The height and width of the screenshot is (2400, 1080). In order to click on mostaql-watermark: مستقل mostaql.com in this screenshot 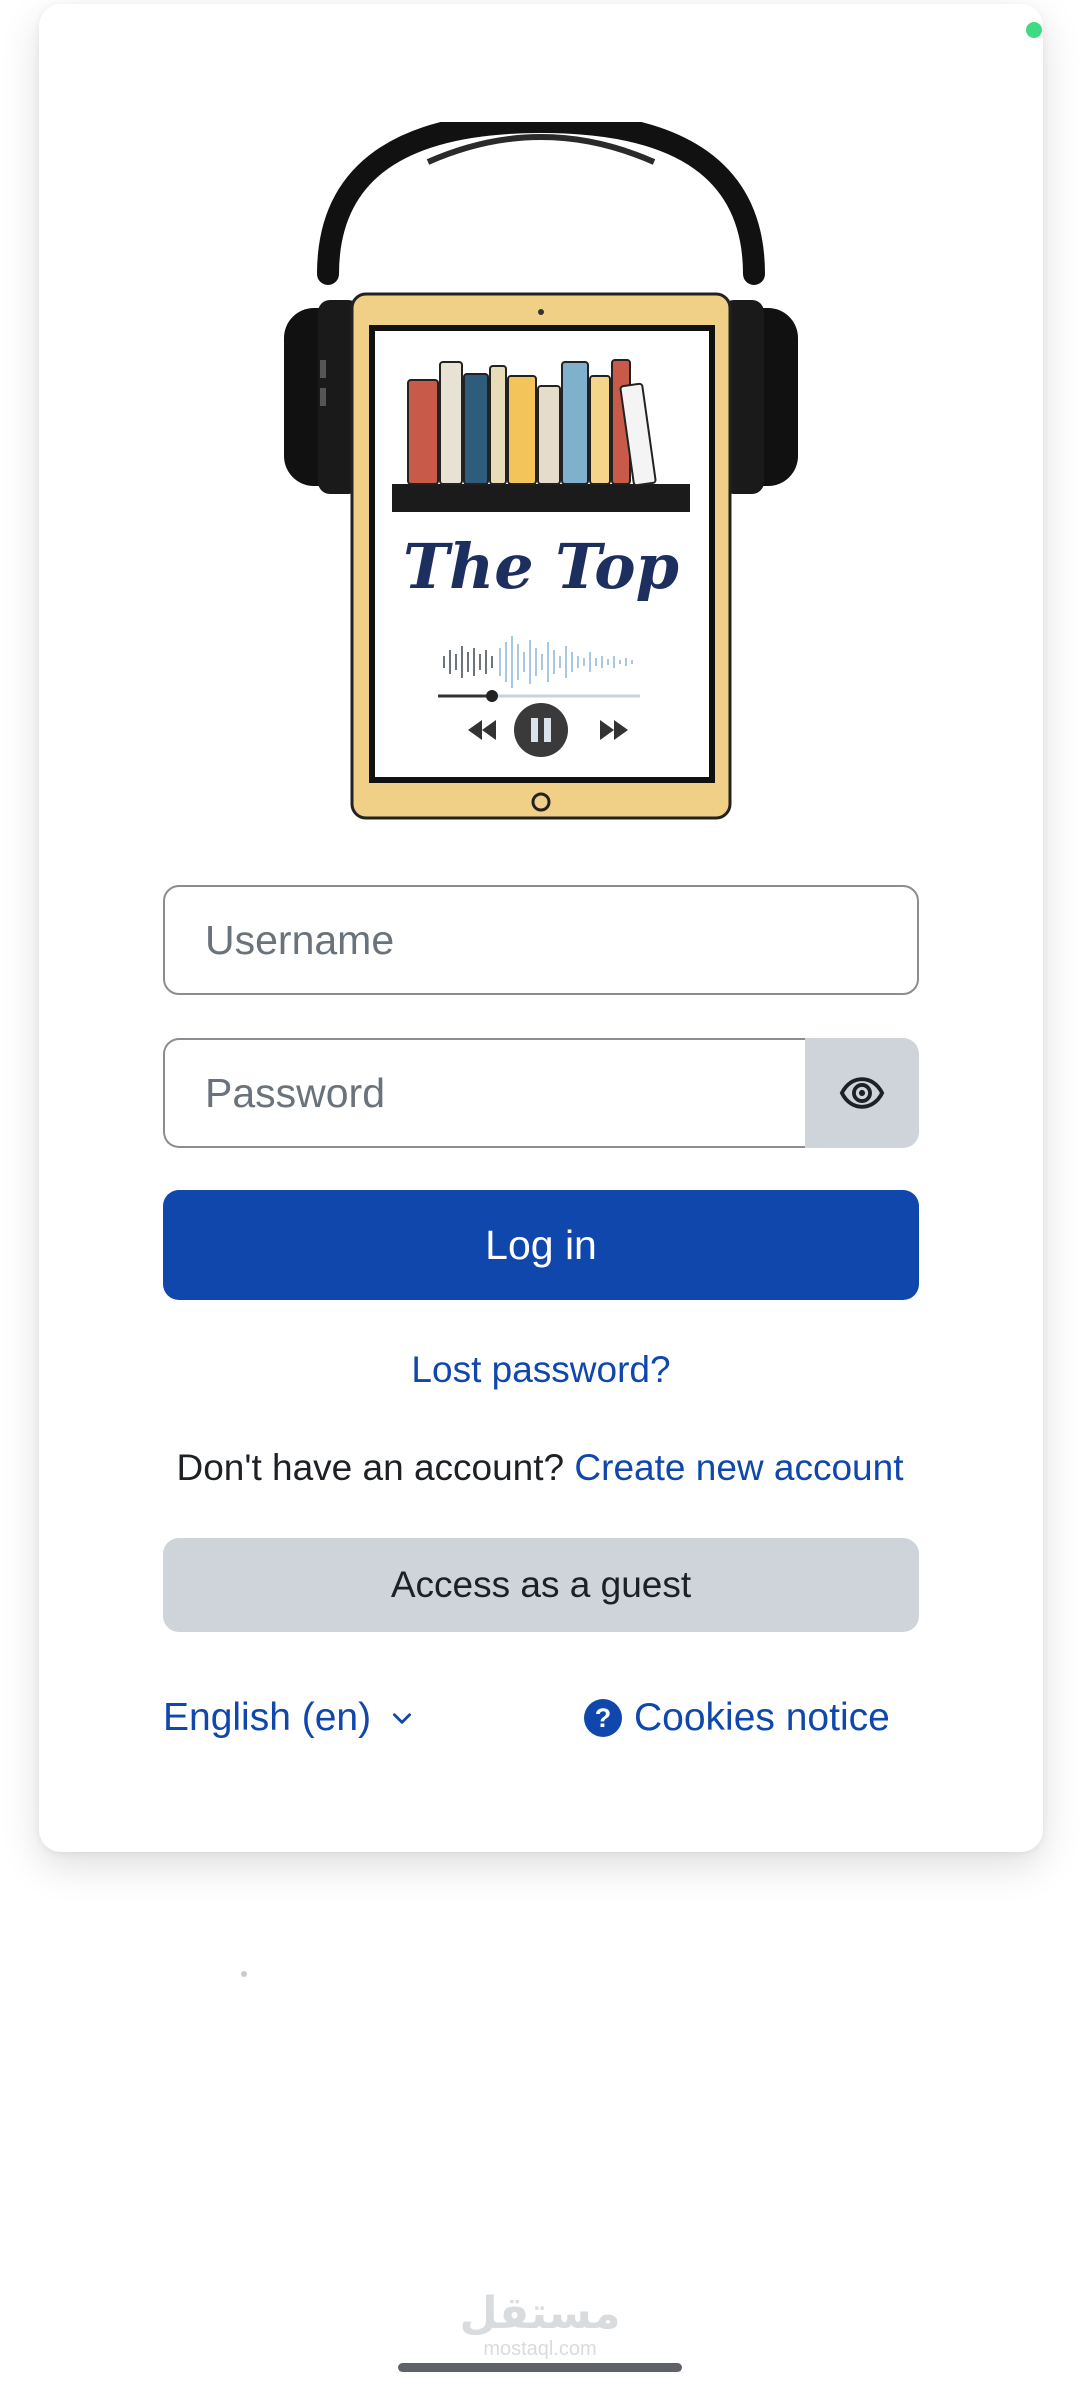, I will do `click(540, 2325)`.